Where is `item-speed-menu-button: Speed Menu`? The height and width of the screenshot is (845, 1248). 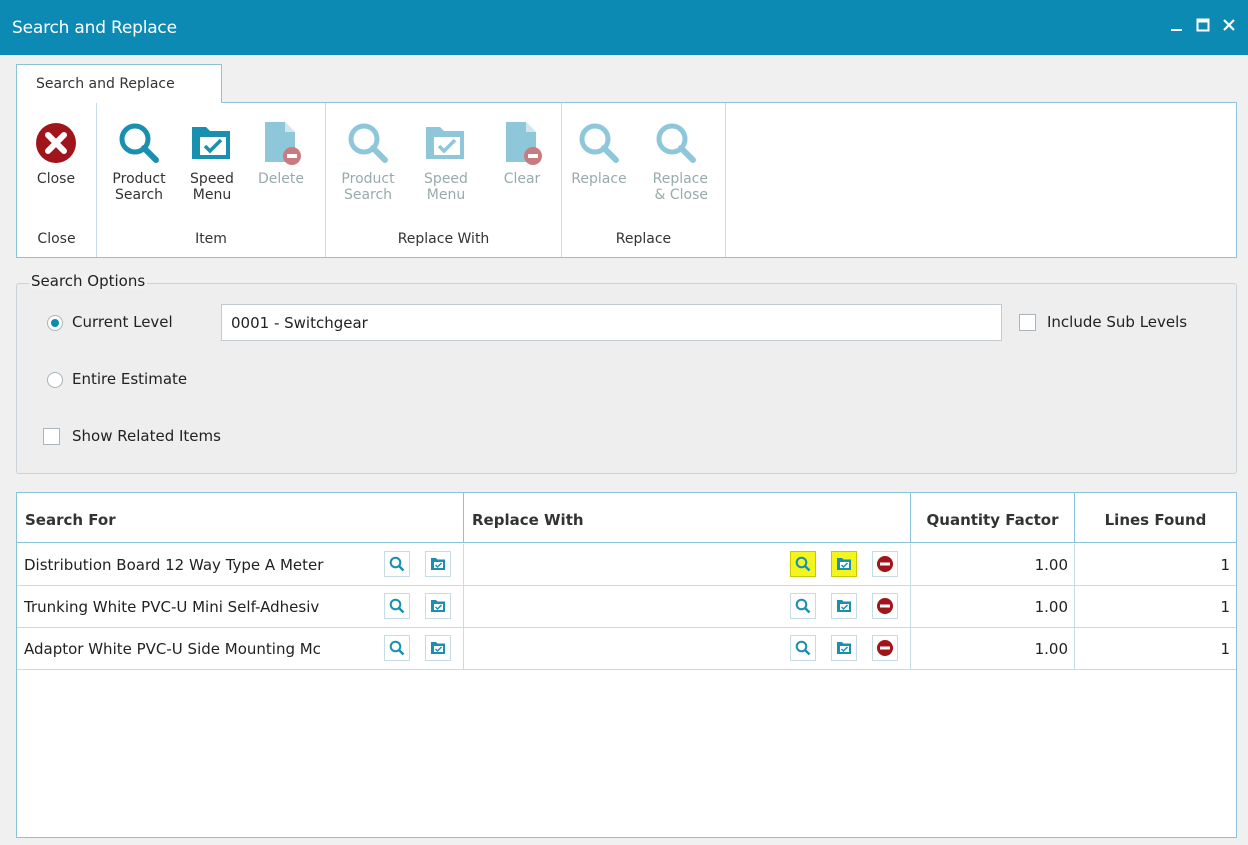 item-speed-menu-button: Speed Menu is located at coordinates (212, 159).